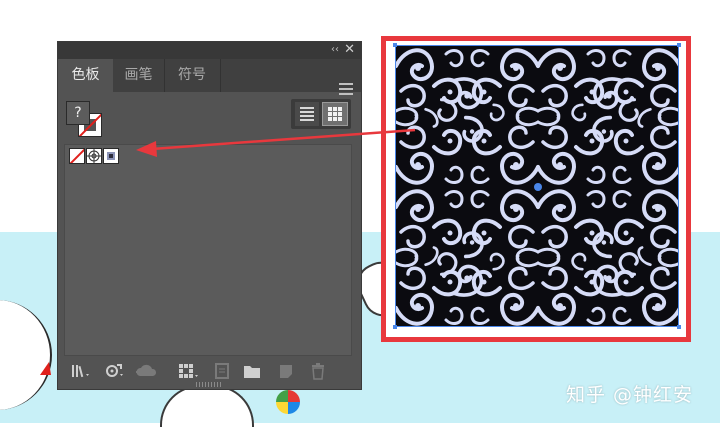 This screenshot has height=427, width=720. I want to click on swatch-registration, so click(94, 156).